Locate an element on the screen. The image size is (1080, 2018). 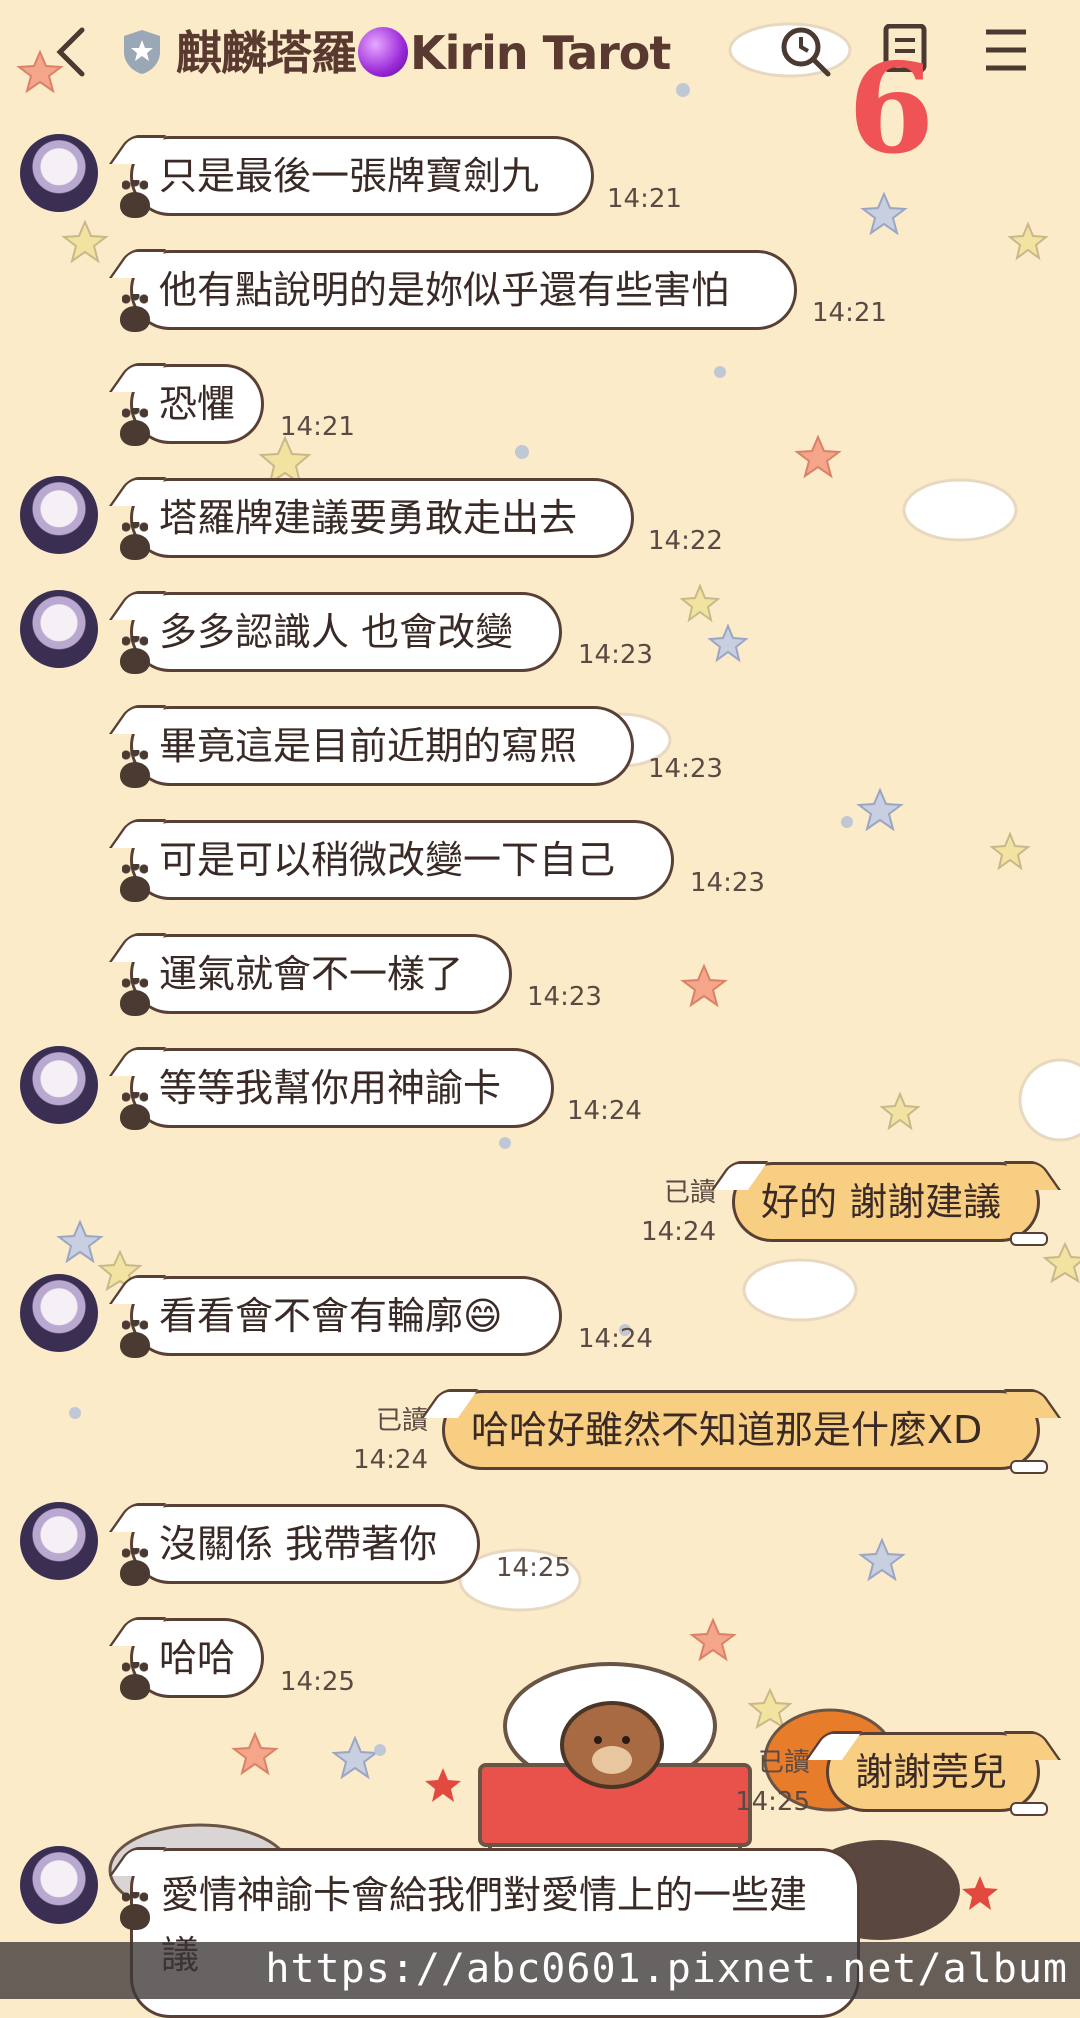
message-bubble: 可是可以稍微改變一下自己 is located at coordinates (402, 860).